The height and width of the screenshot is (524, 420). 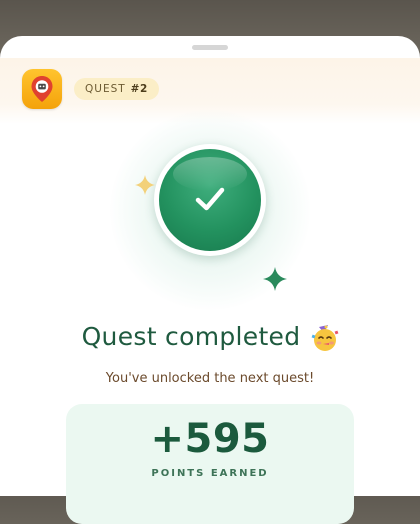 I want to click on points-label: POINTS EARNED, so click(x=210, y=473).